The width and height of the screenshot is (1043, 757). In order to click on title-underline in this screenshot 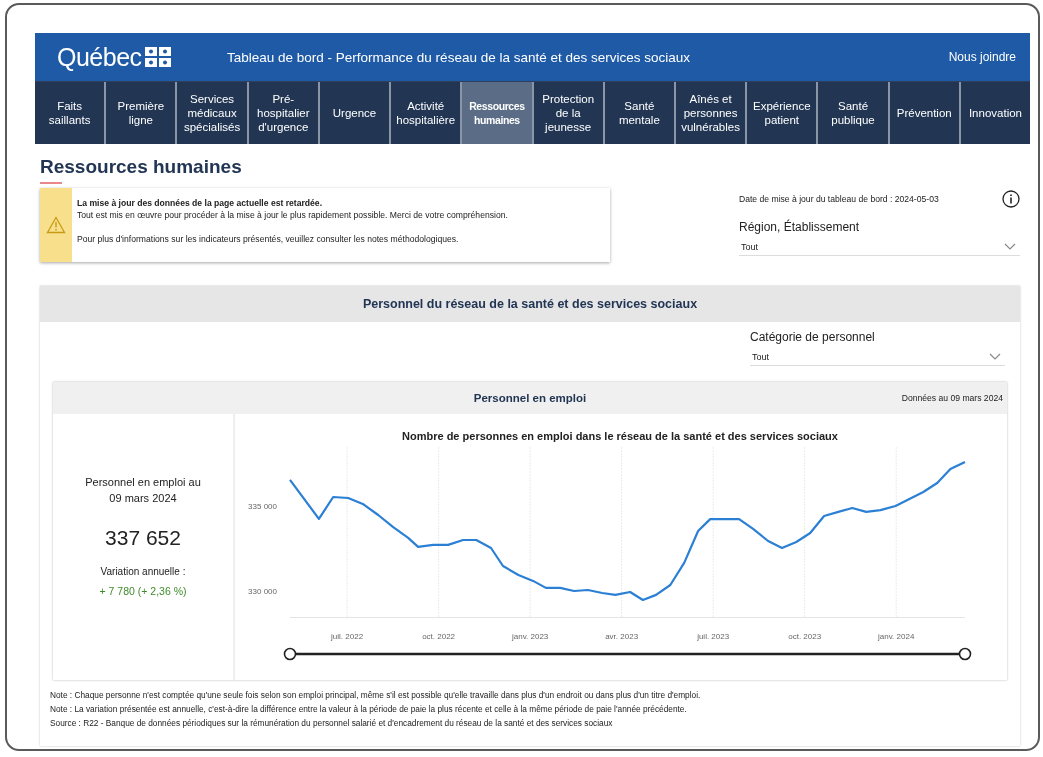, I will do `click(51, 183)`.